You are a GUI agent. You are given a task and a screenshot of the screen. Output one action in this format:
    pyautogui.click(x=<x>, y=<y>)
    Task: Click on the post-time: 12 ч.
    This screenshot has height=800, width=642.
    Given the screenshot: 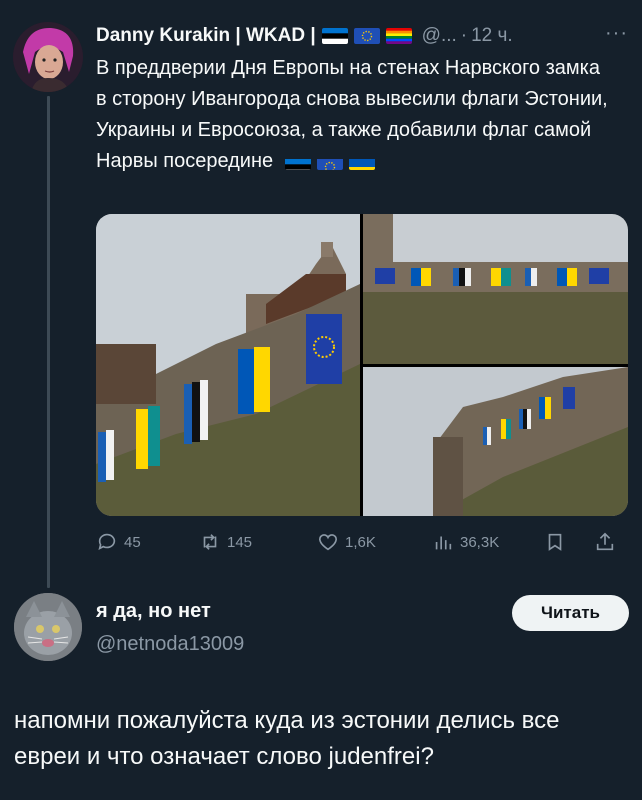 What is the action you would take?
    pyautogui.click(x=492, y=36)
    